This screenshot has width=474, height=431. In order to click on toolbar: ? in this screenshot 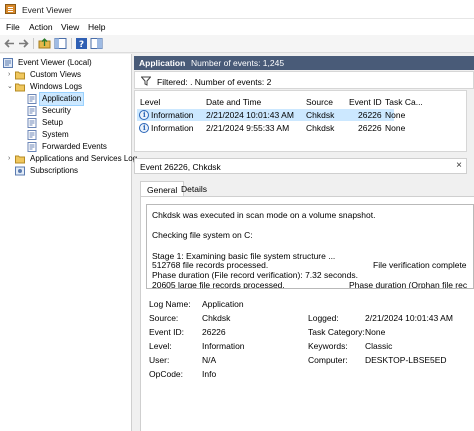, I will do `click(237, 44)`.